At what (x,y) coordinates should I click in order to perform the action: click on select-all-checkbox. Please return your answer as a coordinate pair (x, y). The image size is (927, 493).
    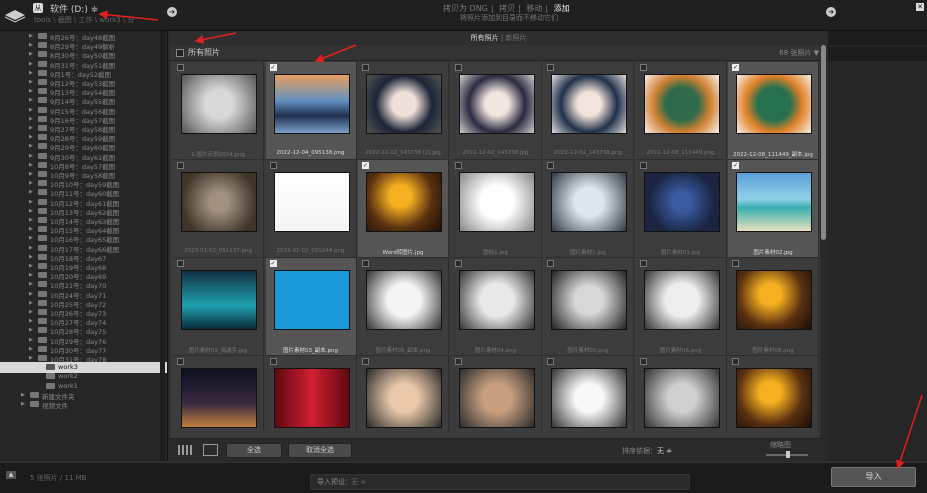
    Looking at the image, I should click on (180, 53).